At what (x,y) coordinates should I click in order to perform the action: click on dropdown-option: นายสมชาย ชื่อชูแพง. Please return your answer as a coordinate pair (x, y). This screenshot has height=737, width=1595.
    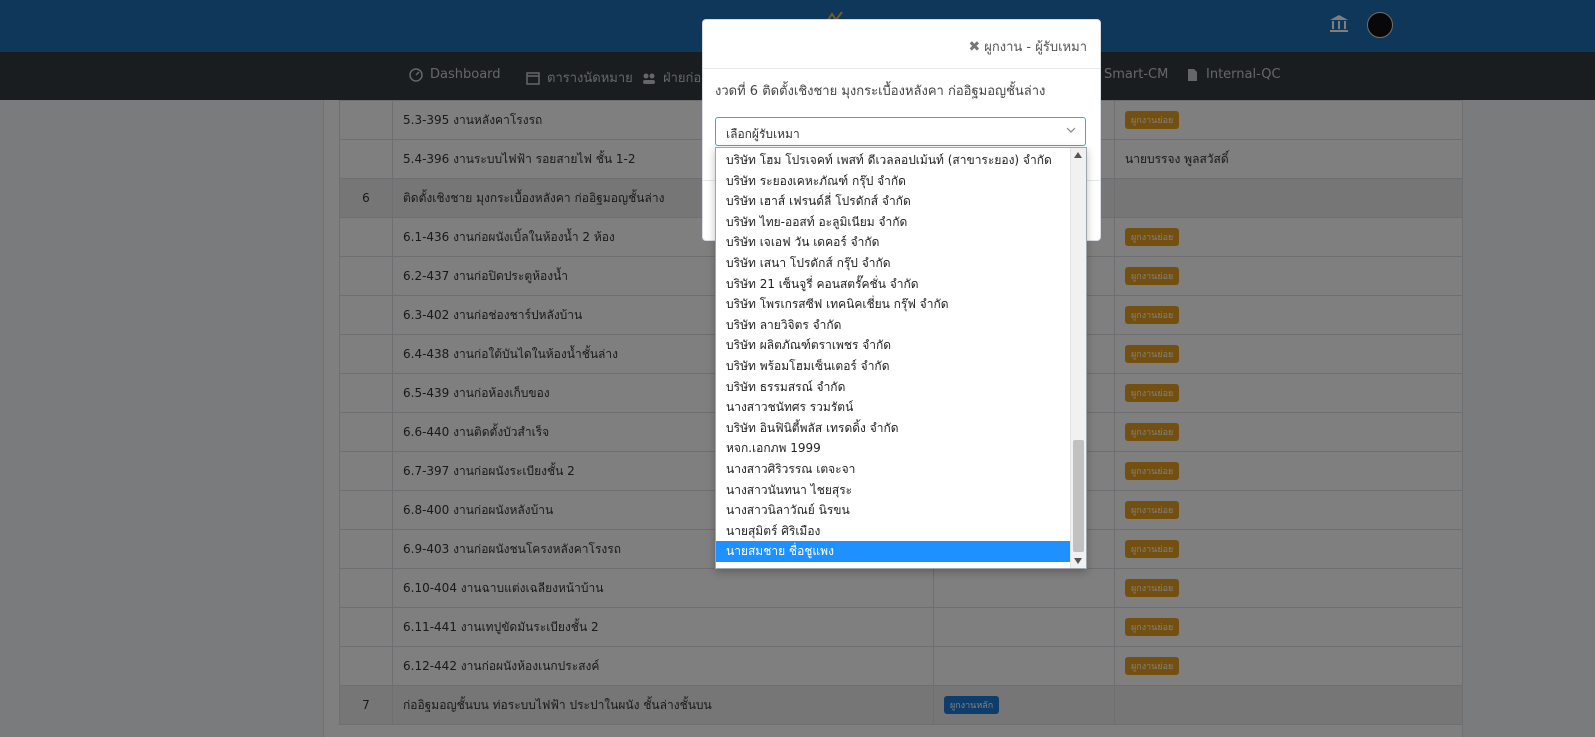
    Looking at the image, I should click on (893, 552).